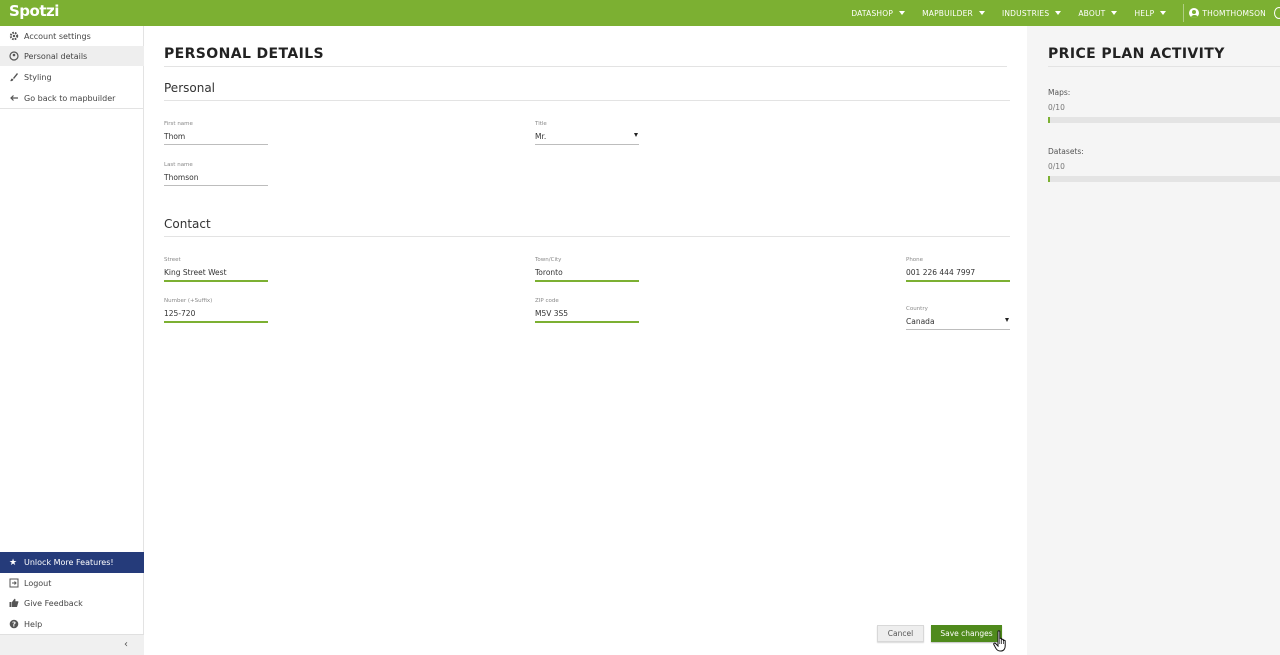  I want to click on field-value: M5V 3S5, so click(587, 312).